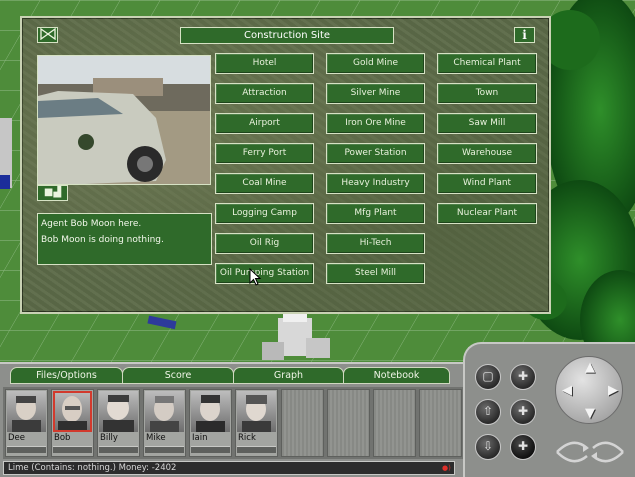 The image size is (635, 477). What do you see at coordinates (124, 120) in the screenshot?
I see `agent-photo` at bounding box center [124, 120].